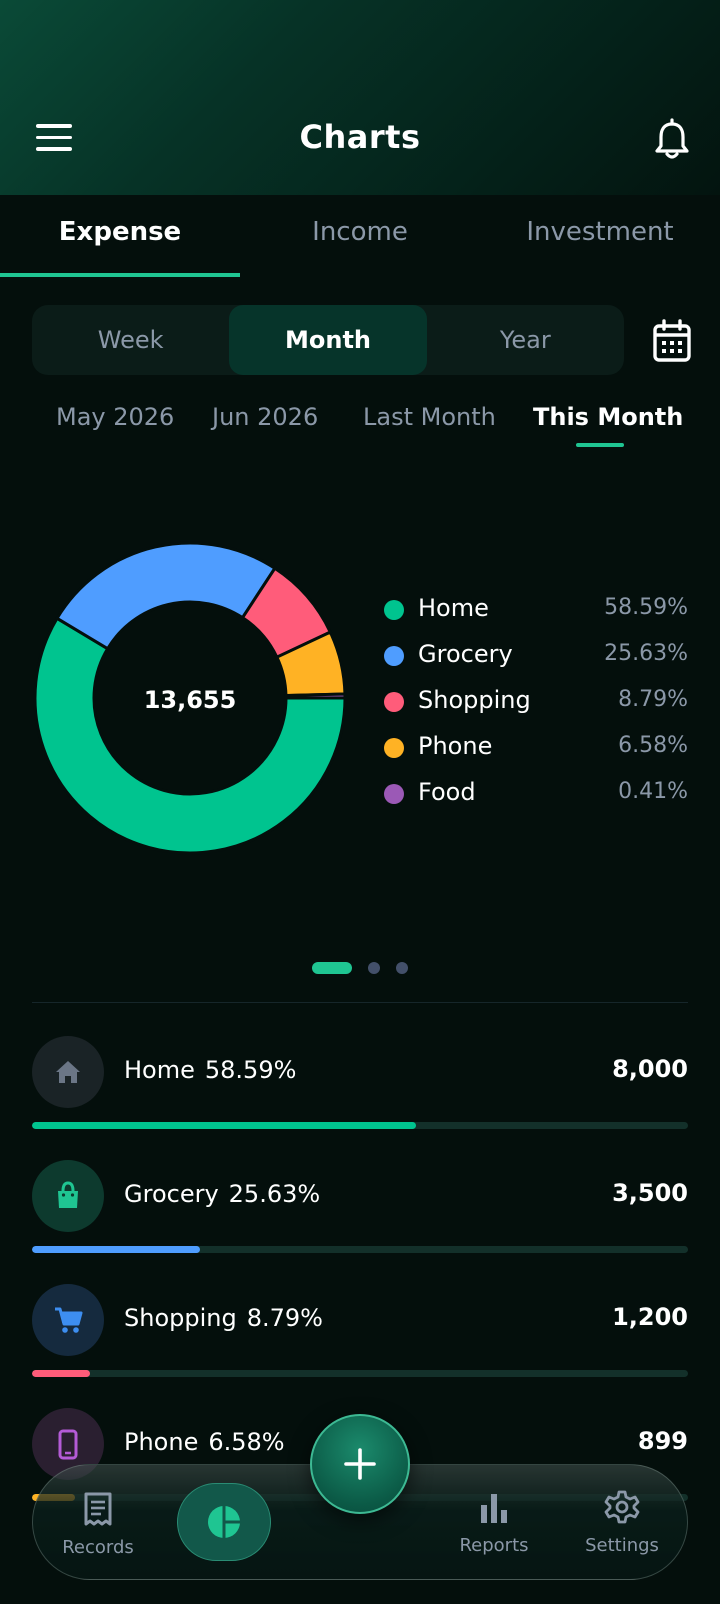  What do you see at coordinates (360, 1339) in the screenshot?
I see `category-row-shopping: Shopping 8.79% 1,200` at bounding box center [360, 1339].